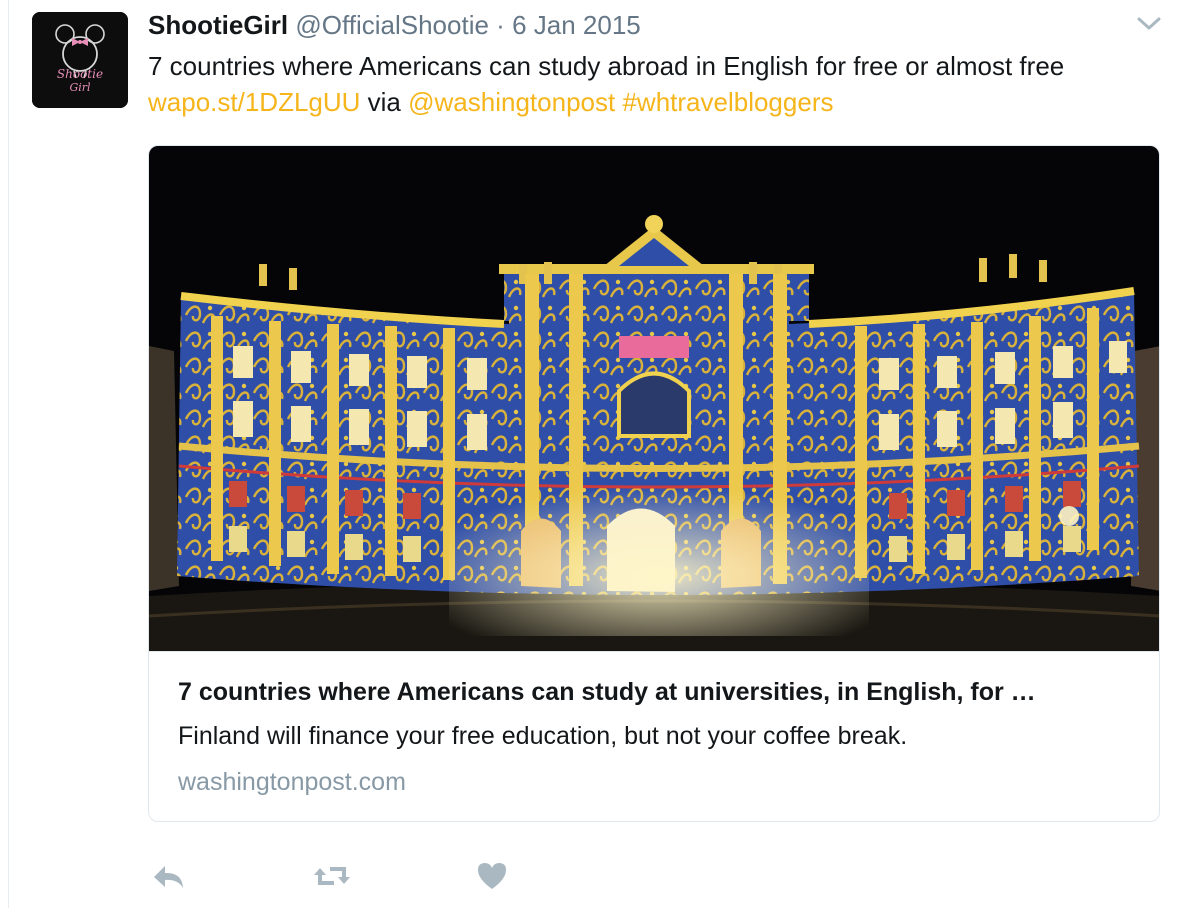  I want to click on timeline-divider, so click(8, 454).